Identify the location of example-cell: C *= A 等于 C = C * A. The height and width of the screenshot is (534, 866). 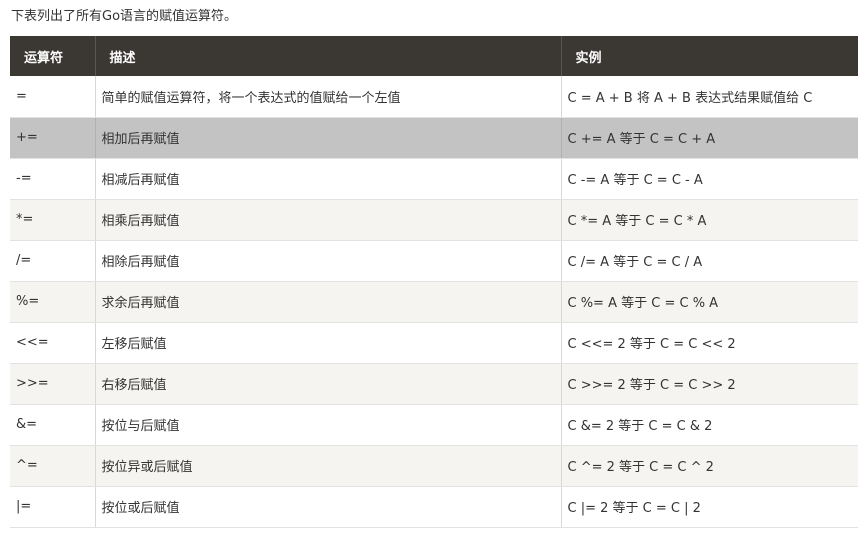
(709, 220).